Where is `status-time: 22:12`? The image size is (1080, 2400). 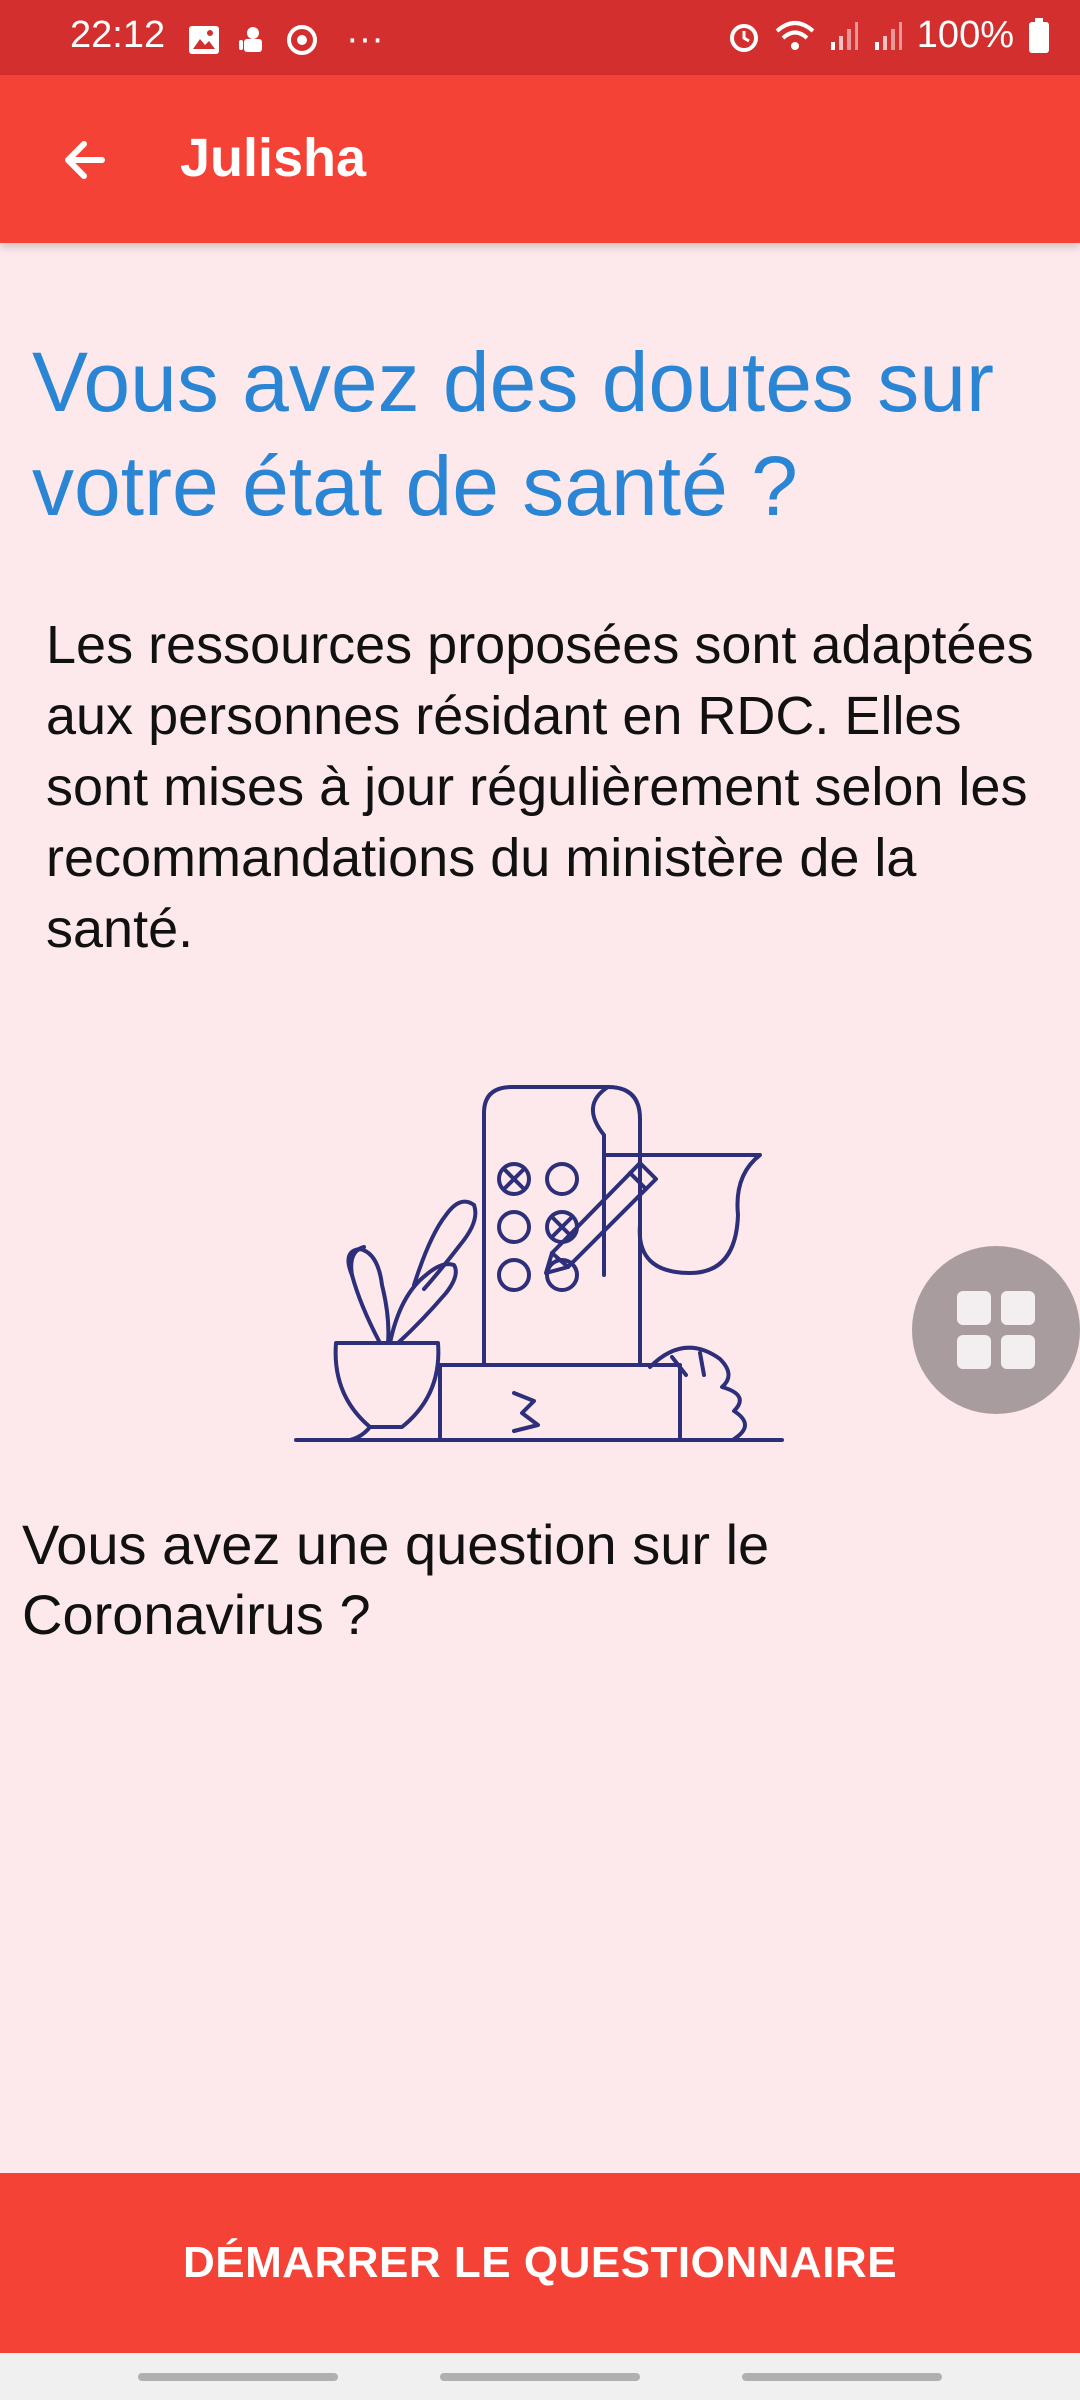 status-time: 22:12 is located at coordinates (118, 35).